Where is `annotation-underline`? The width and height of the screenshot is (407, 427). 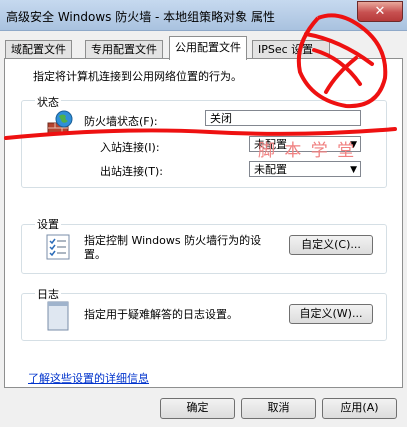 annotation-underline is located at coordinates (200, 133).